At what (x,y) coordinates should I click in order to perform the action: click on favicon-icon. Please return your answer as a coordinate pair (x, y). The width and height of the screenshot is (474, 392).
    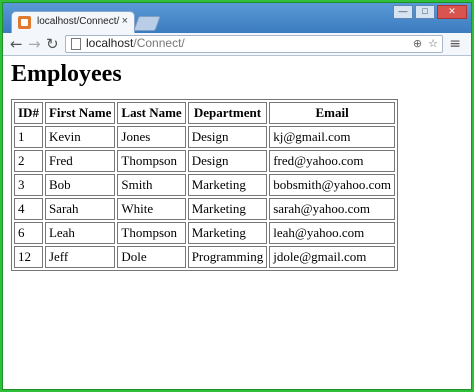
    Looking at the image, I should click on (24, 22).